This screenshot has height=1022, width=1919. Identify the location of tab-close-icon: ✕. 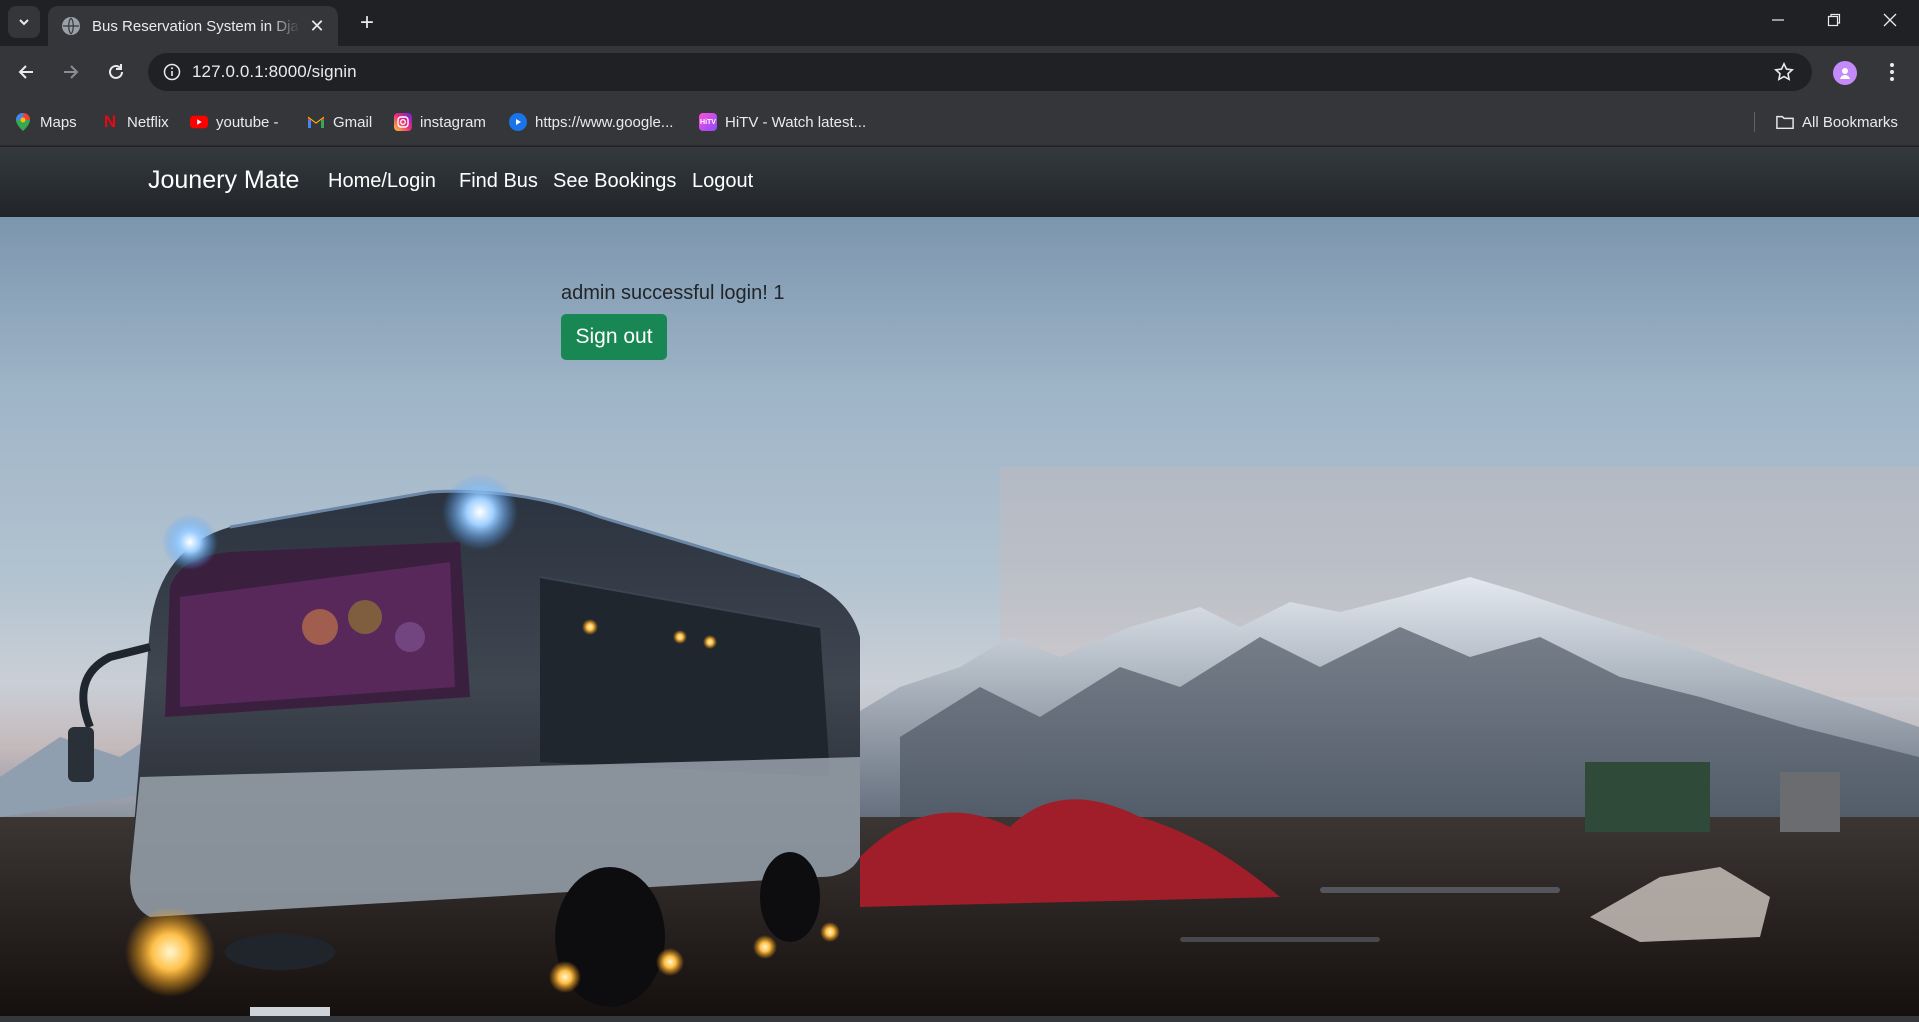
(317, 26).